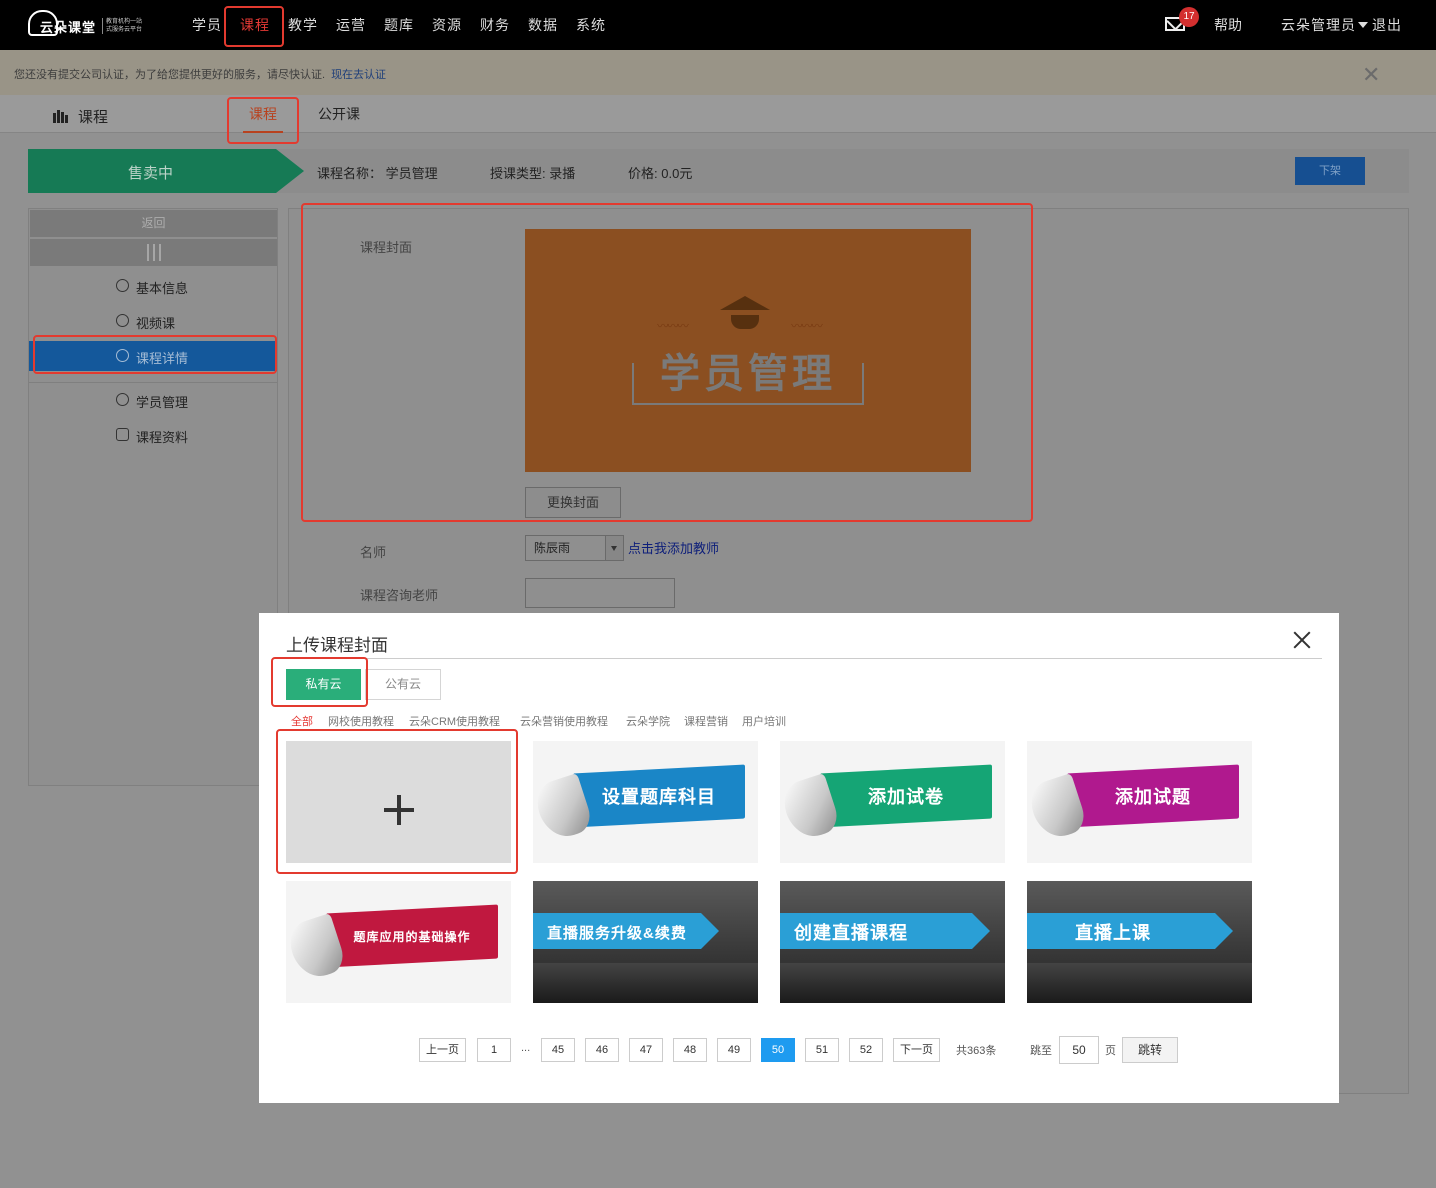 This screenshot has width=1436, height=1188. What do you see at coordinates (558, 1050) in the screenshot?
I see `page-button: 45` at bounding box center [558, 1050].